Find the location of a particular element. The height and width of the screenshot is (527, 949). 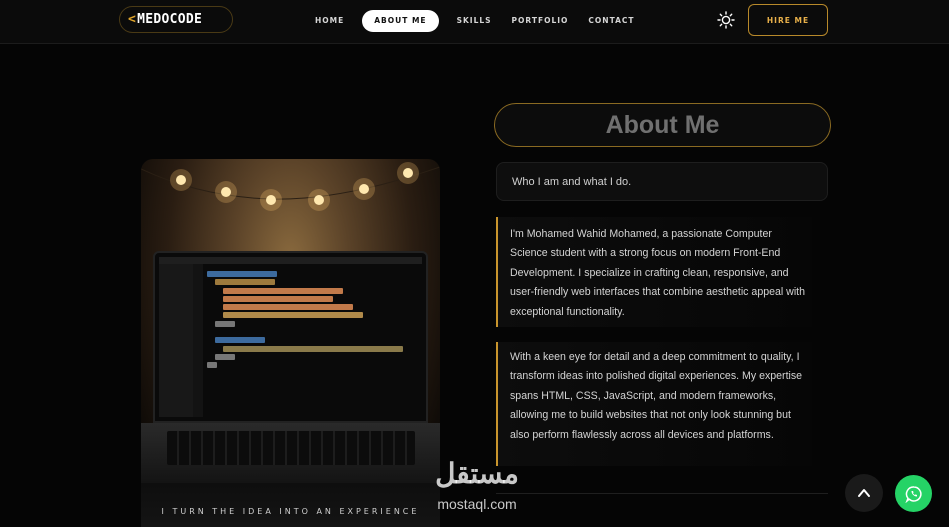

scroll-top-button is located at coordinates (864, 493).